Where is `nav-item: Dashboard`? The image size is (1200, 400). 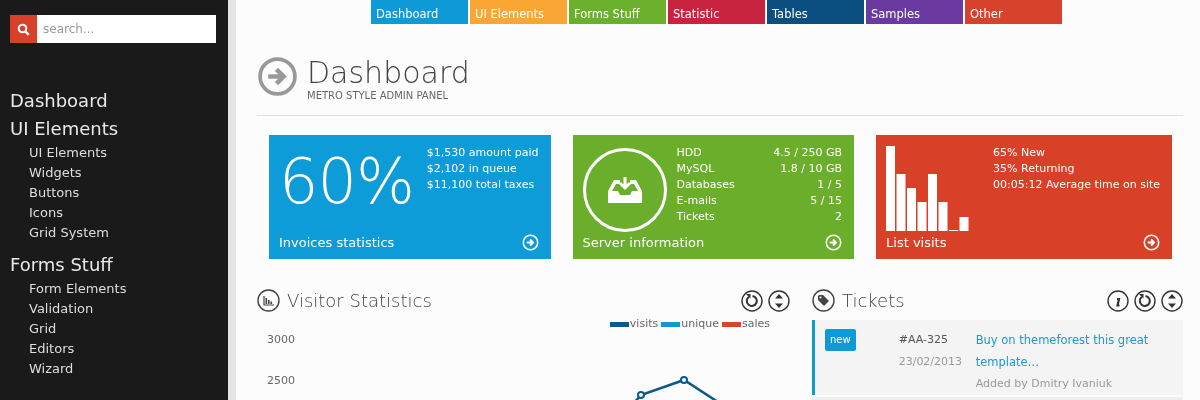
nav-item: Dashboard is located at coordinates (113, 101).